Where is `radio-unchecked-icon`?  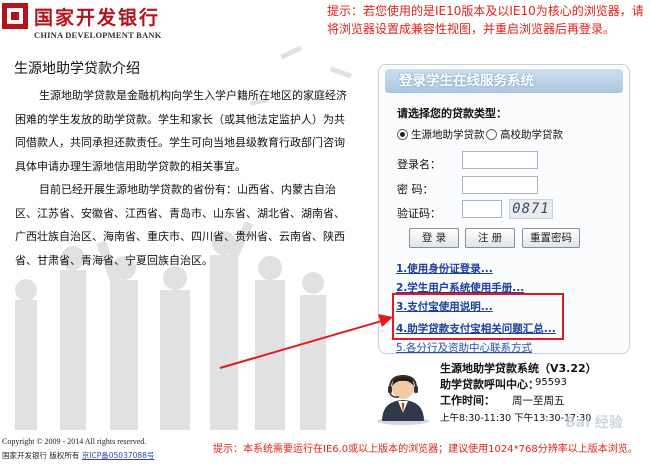
radio-unchecked-icon is located at coordinates (491, 134).